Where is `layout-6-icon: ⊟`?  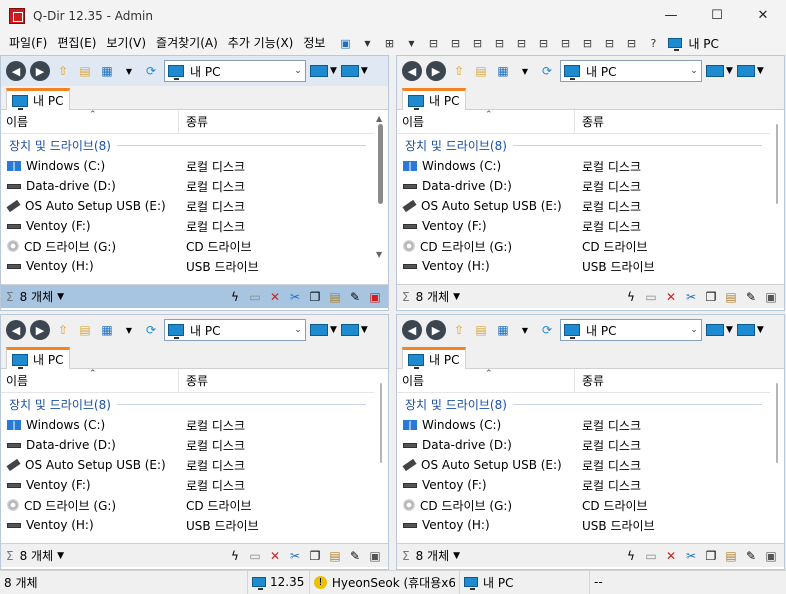 layout-6-icon: ⊟ is located at coordinates (543, 43).